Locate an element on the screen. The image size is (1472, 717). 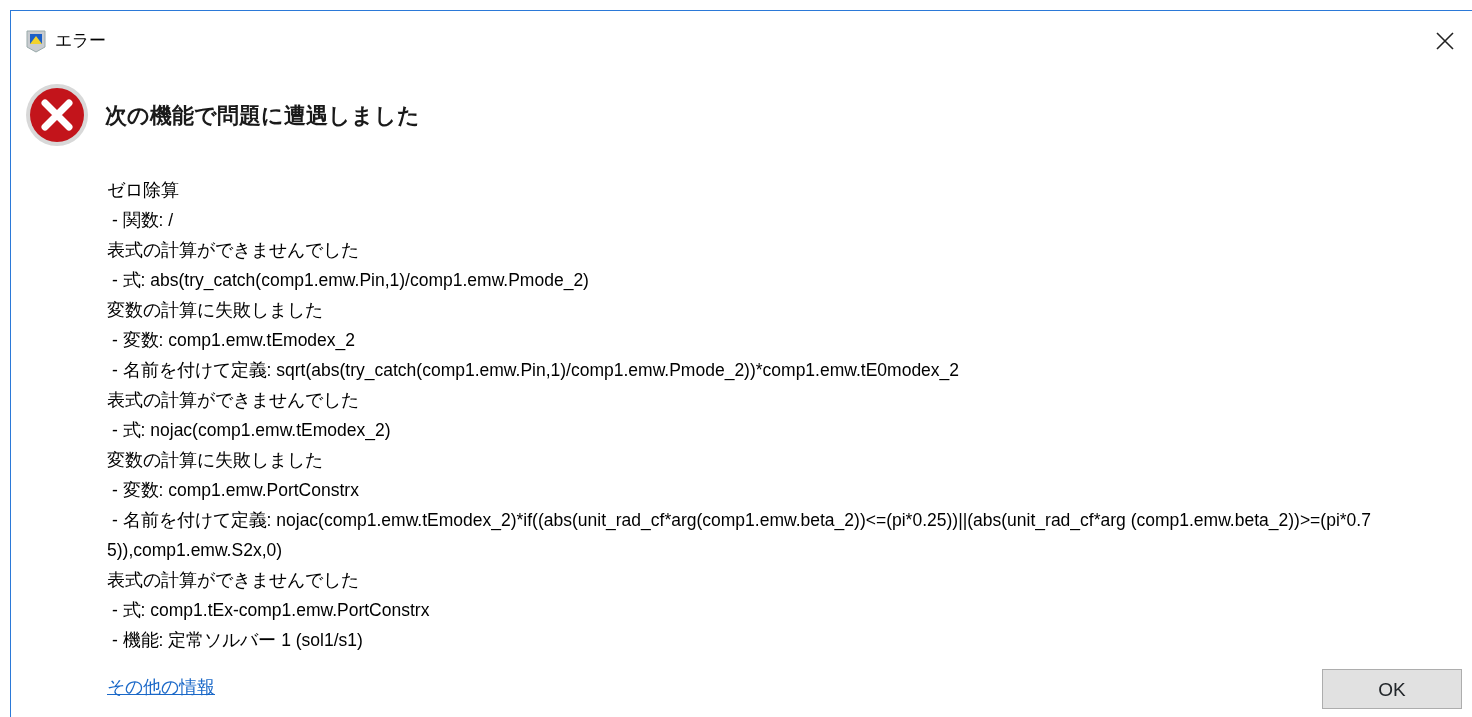
dialog-heading: 次の機能で問題に遭遇しました is located at coordinates (262, 115).